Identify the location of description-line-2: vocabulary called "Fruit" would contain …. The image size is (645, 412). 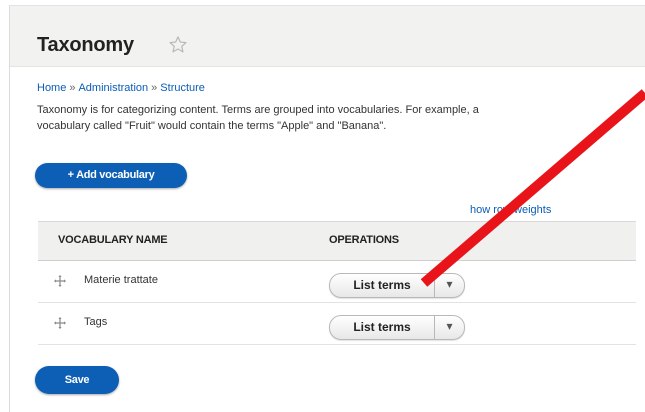
(212, 126).